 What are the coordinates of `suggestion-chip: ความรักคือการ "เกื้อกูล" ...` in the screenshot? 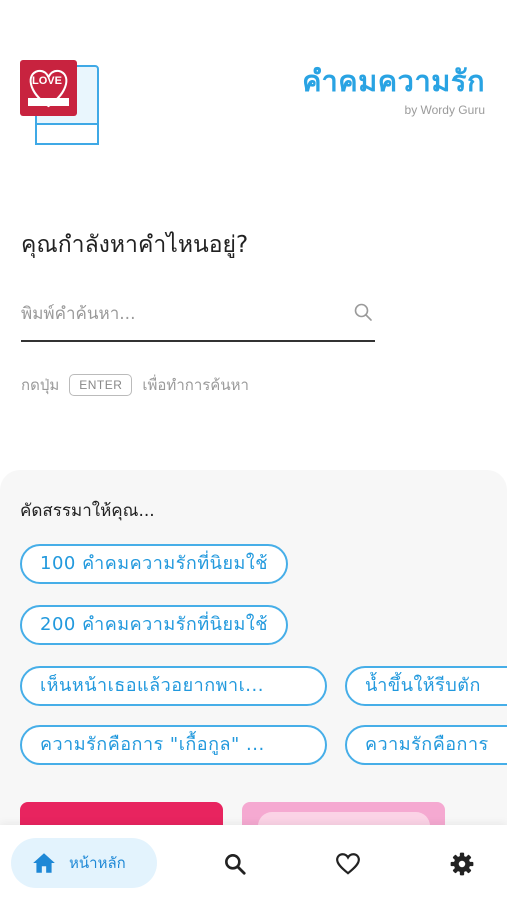 It's located at (173, 745).